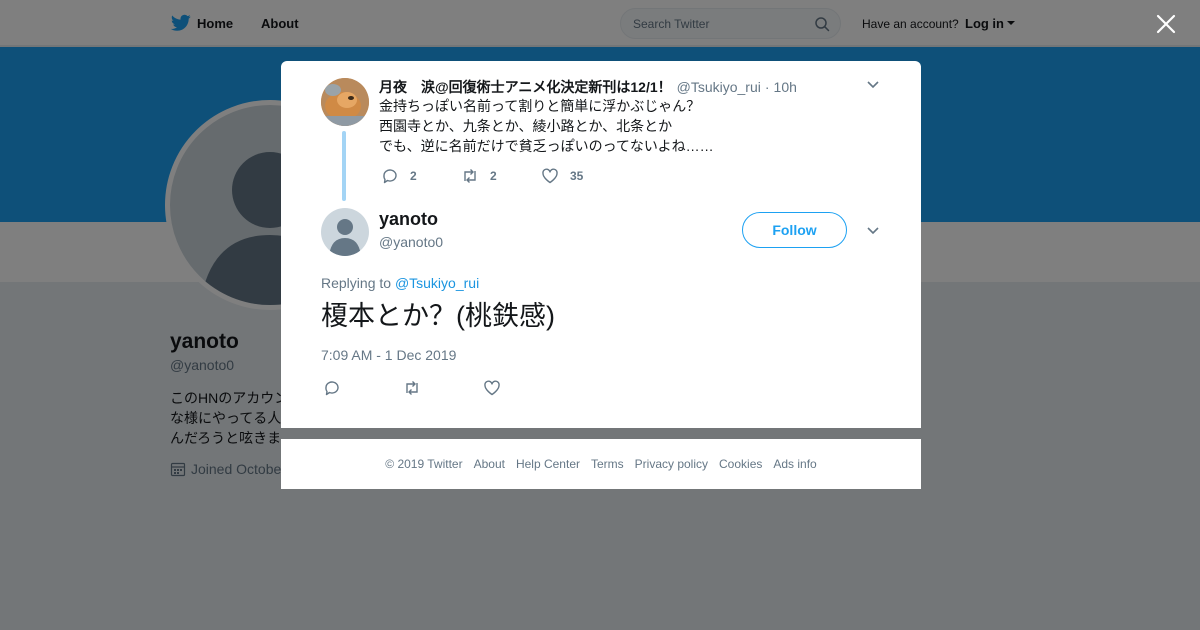  I want to click on context-tweet-time: 10h, so click(785, 87).